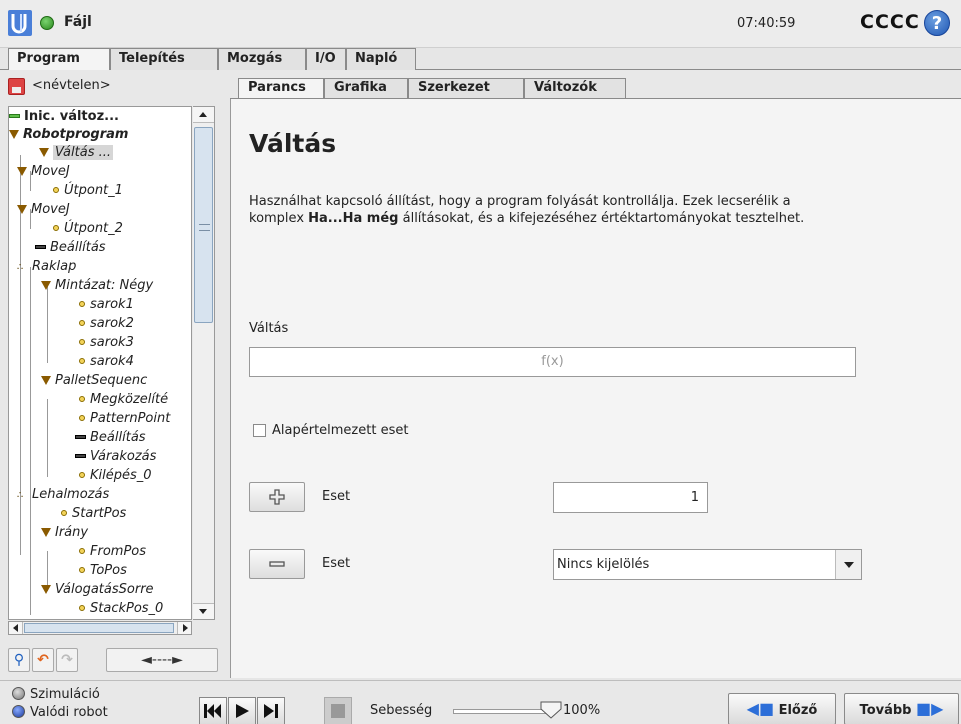 This screenshot has height=724, width=961. What do you see at coordinates (930, 708) in the screenshot?
I see `arrow-right-icon: ■▶` at bounding box center [930, 708].